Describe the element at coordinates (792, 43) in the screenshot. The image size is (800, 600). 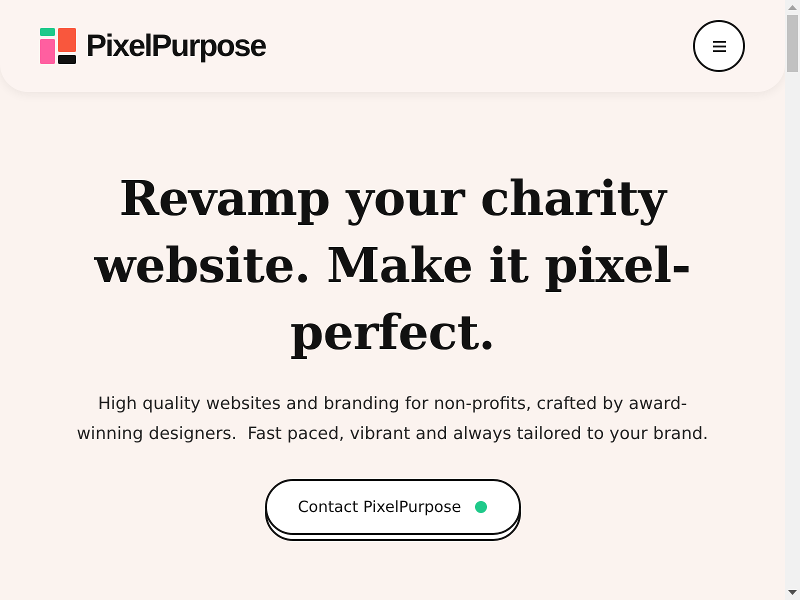
I see `scrollbar-thumb` at that location.